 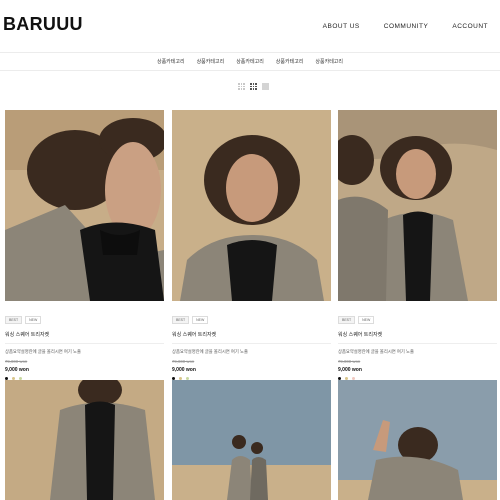 I want to click on site-logo: BARUUU, so click(x=43, y=24).